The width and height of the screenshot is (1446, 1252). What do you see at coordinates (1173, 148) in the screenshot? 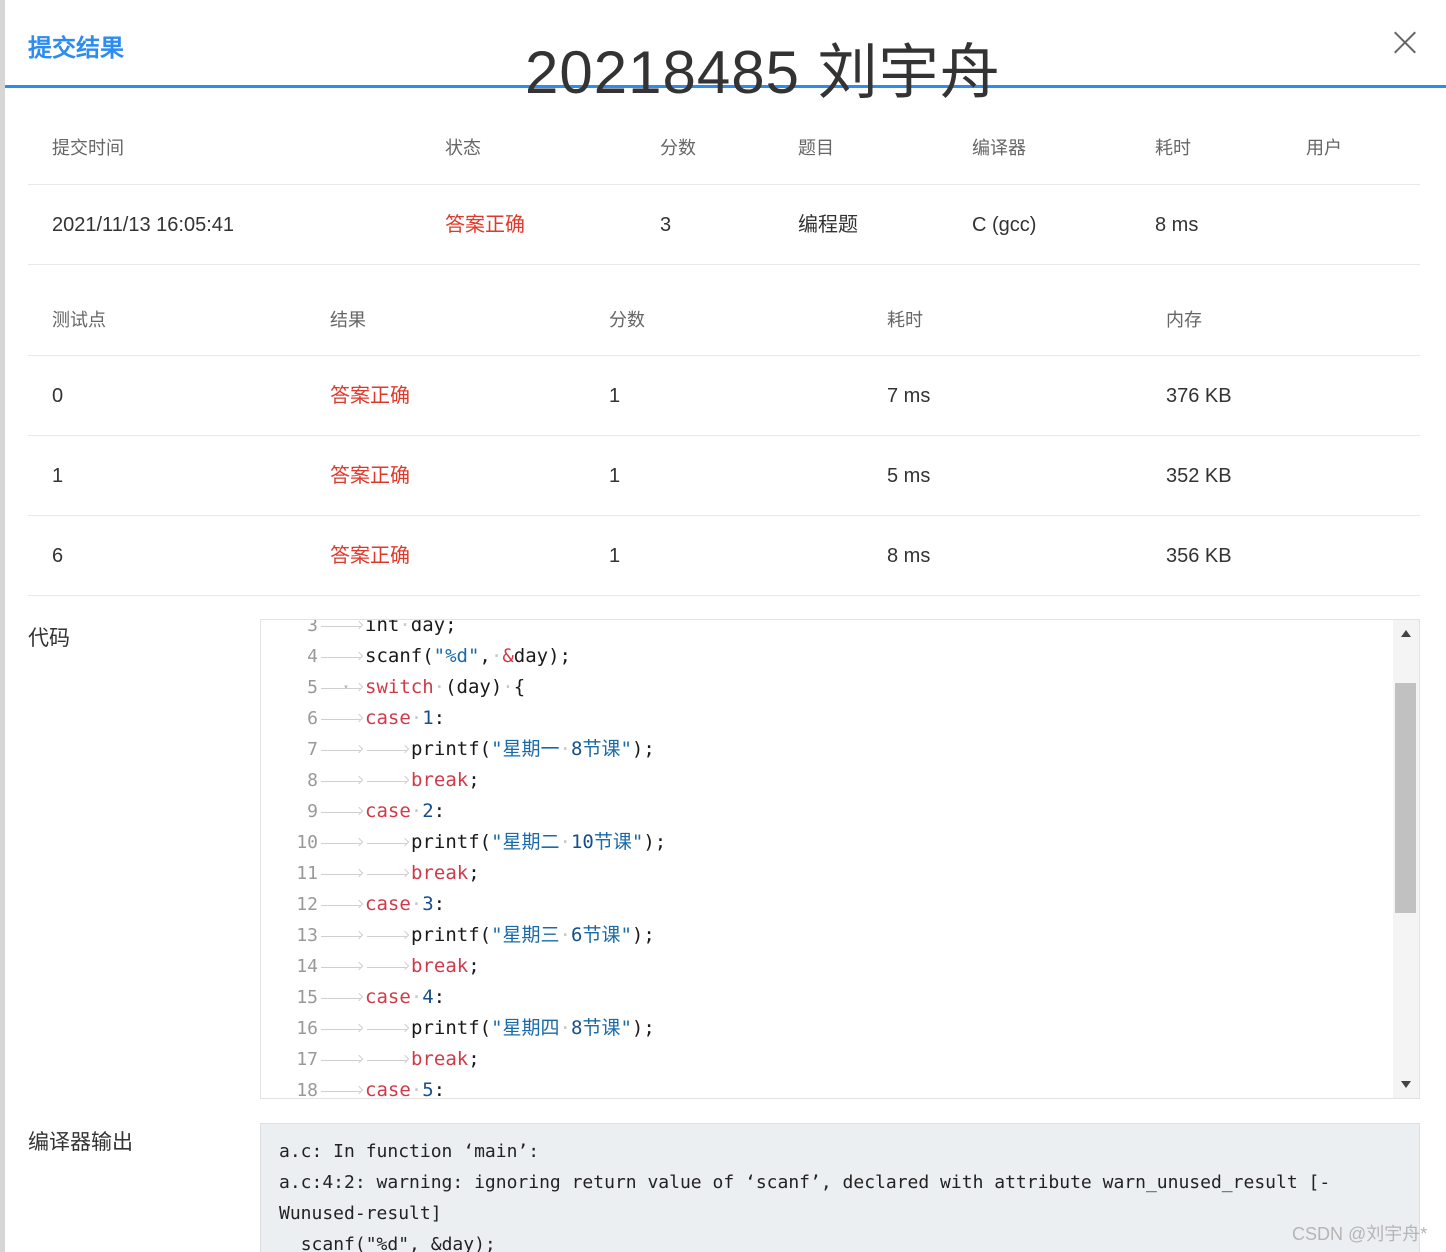
I see `header-elapsed: 耗时` at bounding box center [1173, 148].